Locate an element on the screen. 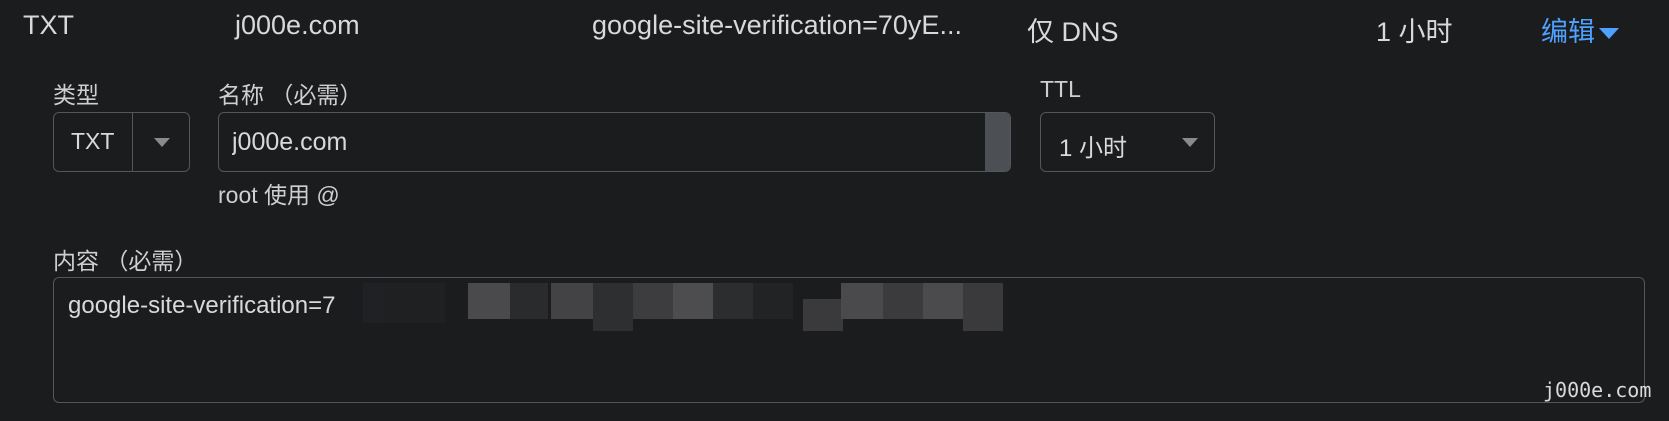  name-label: 名称 （必需） is located at coordinates (290, 95).